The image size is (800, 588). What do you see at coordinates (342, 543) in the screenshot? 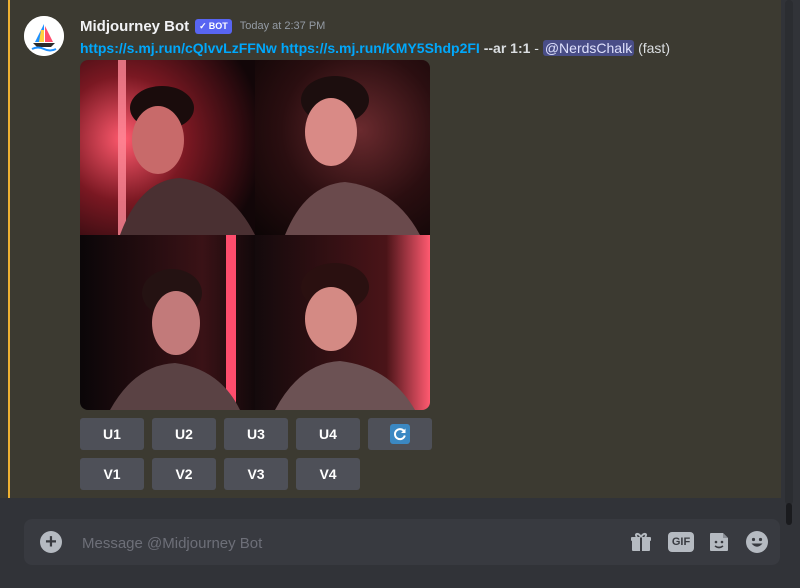
I see `message-input` at bounding box center [342, 543].